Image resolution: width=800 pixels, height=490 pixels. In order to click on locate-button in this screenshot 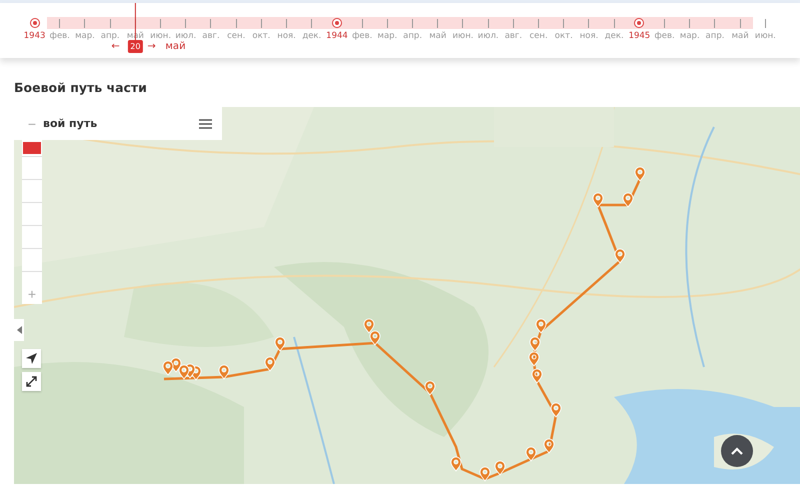, I will do `click(31, 358)`.